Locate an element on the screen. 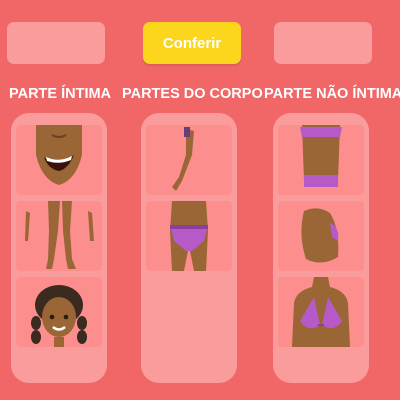 The image size is (400, 400). column-title-body-parts: PARTES DO CORPO is located at coordinates (192, 94).